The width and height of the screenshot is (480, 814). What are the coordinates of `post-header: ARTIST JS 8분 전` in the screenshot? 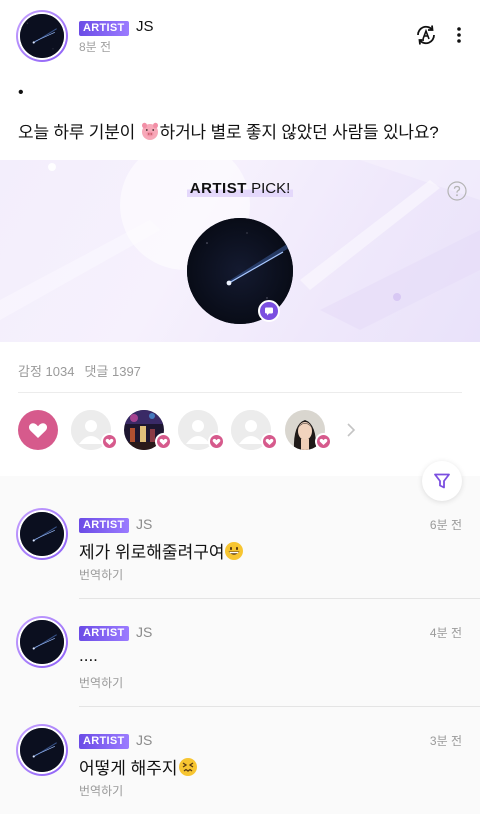 It's located at (240, 35).